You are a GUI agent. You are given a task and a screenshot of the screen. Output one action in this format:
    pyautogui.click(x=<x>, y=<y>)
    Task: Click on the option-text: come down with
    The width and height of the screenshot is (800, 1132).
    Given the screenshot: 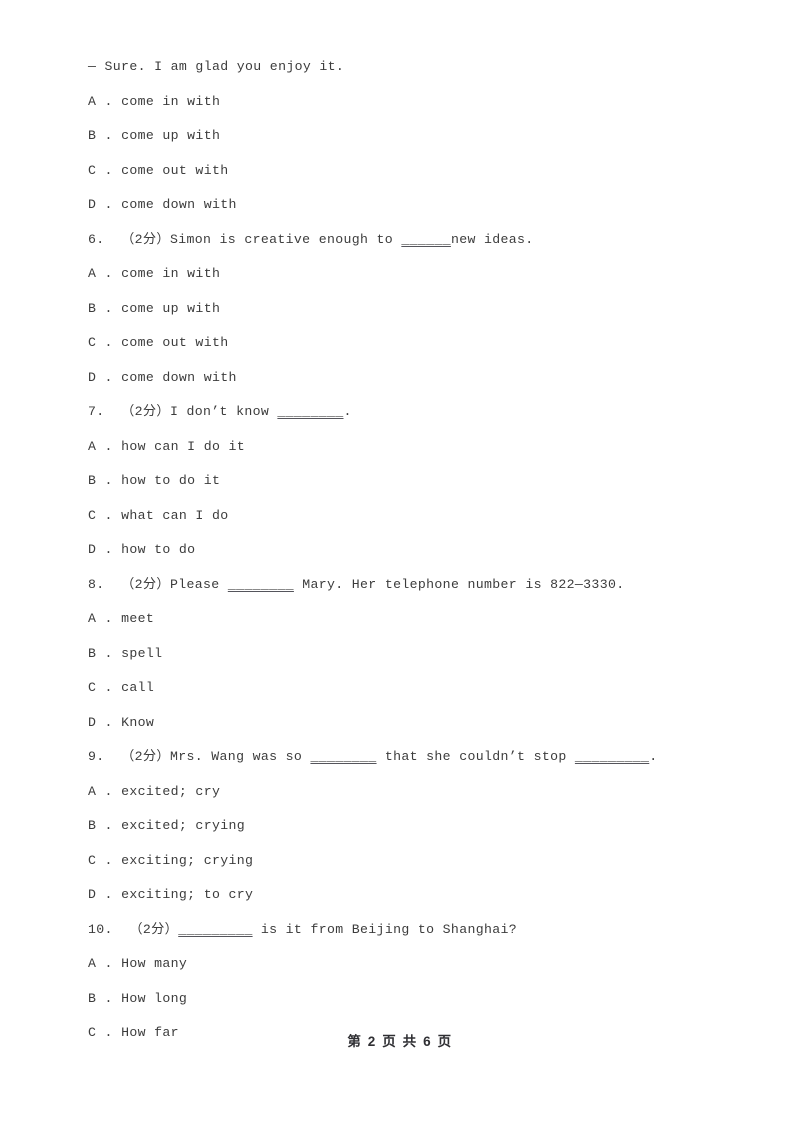 What is the action you would take?
    pyautogui.click(x=179, y=204)
    